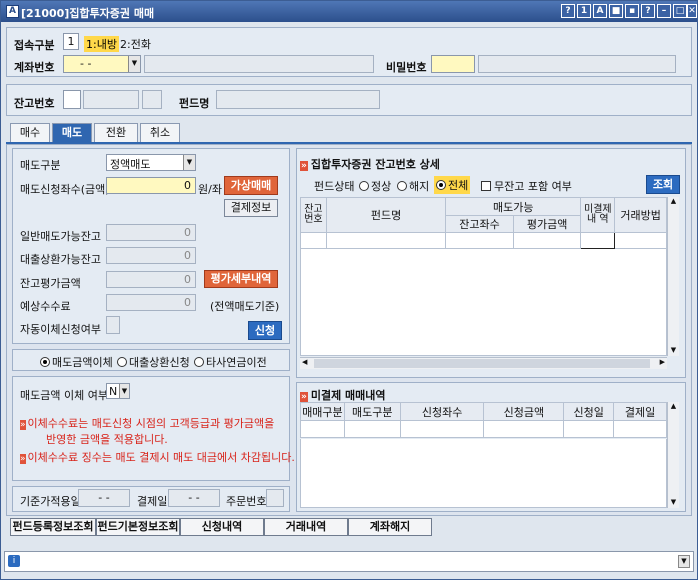 The width and height of the screenshot is (698, 580). I want to click on print-icon: ?, so click(568, 11).